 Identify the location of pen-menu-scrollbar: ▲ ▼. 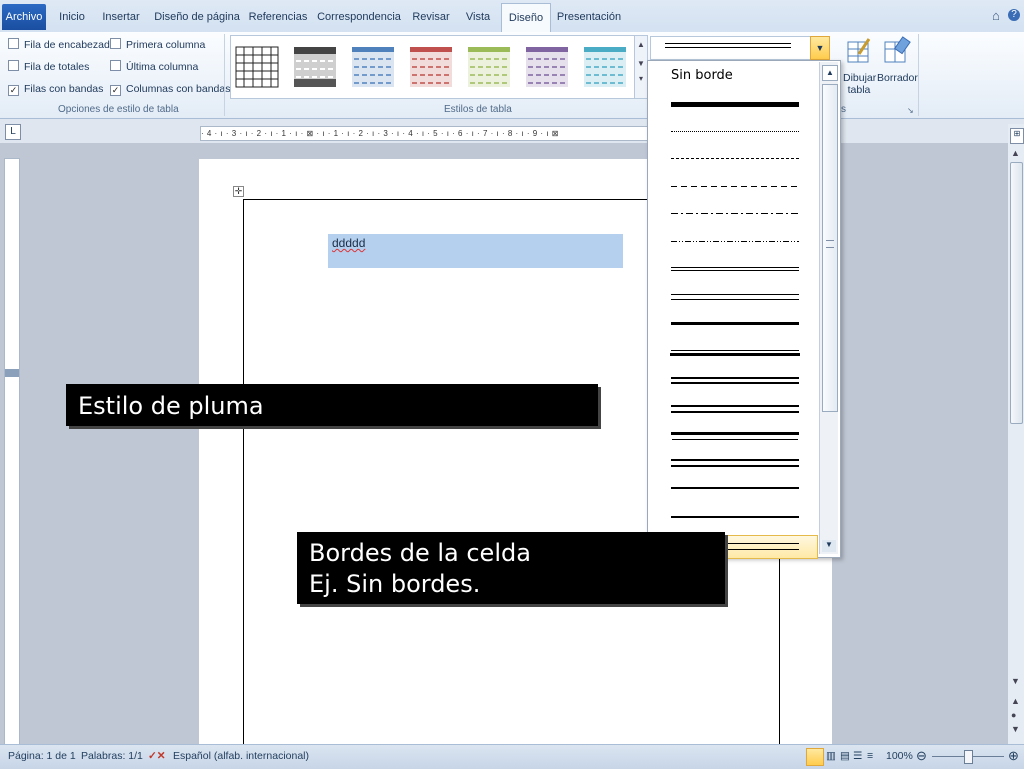
(828, 308).